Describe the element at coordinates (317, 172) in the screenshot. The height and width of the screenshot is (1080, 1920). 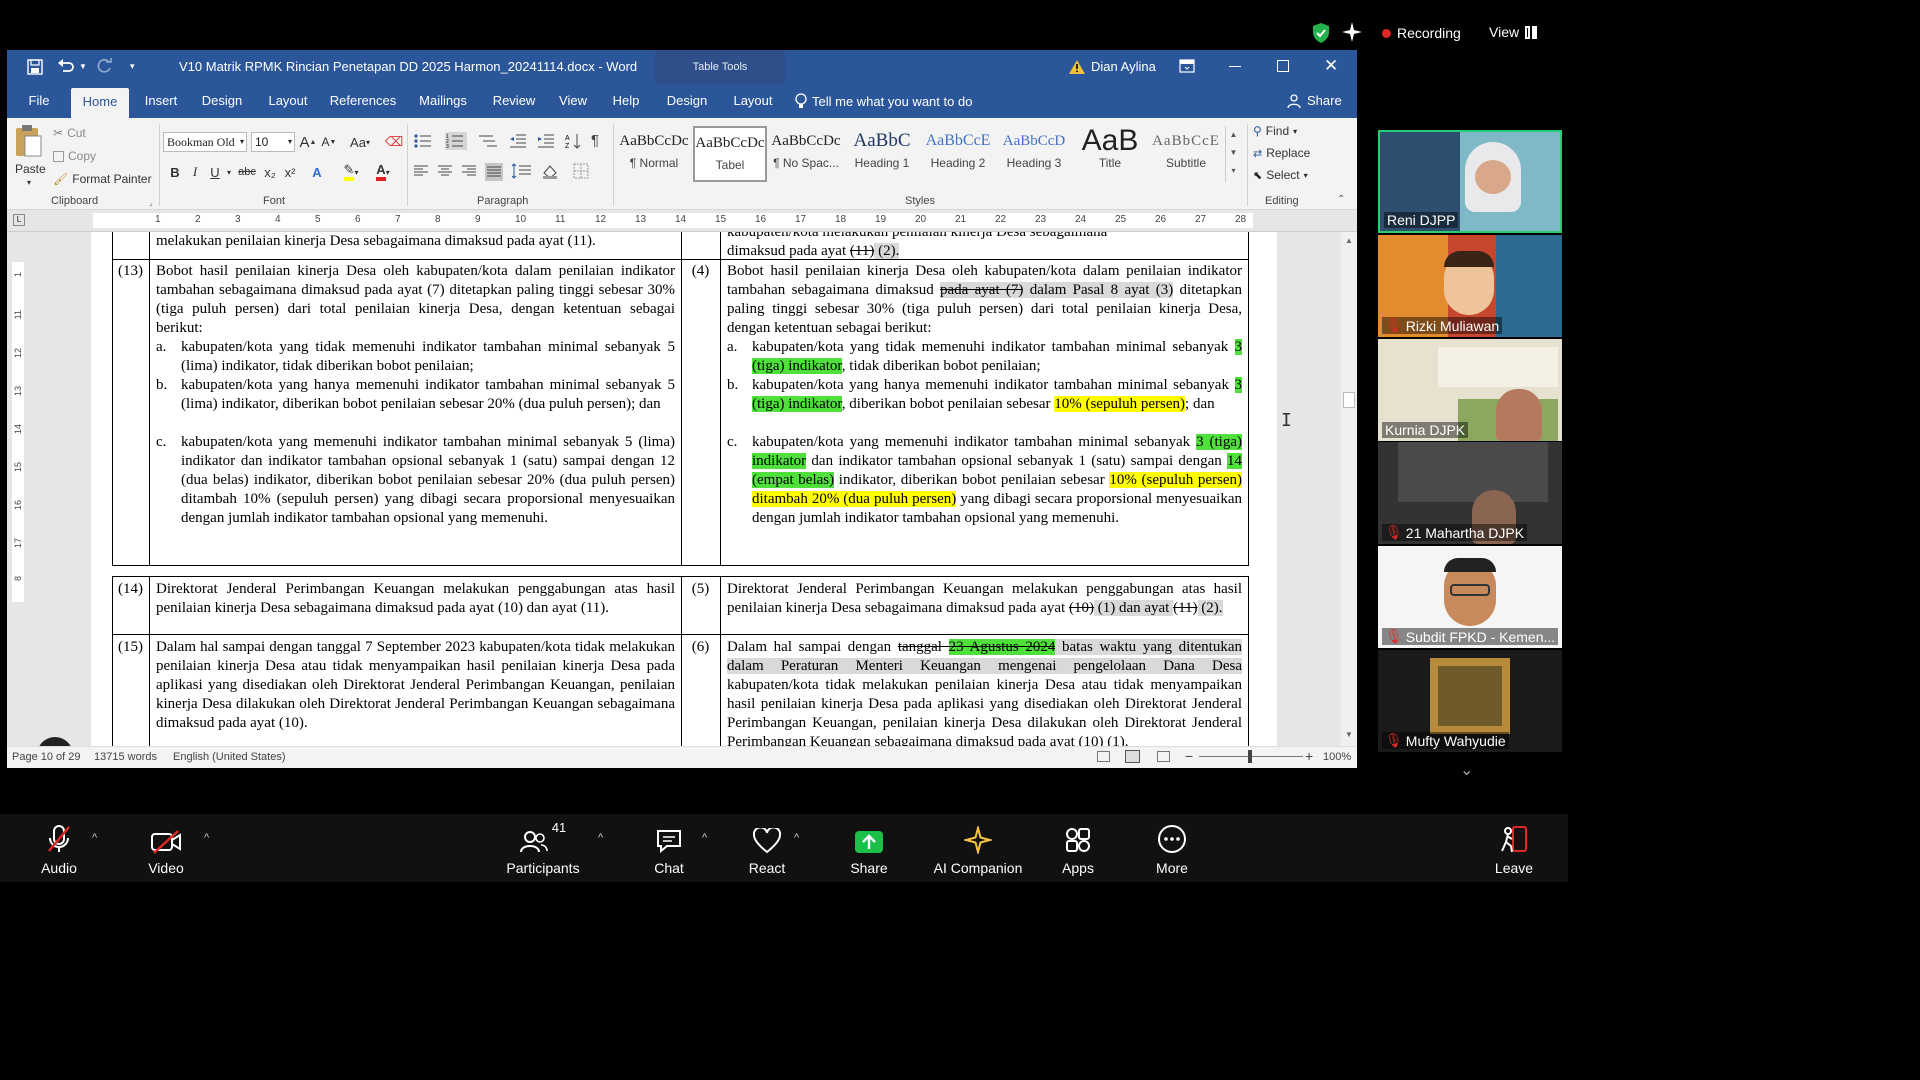
I see `text-effects-icon: A` at that location.